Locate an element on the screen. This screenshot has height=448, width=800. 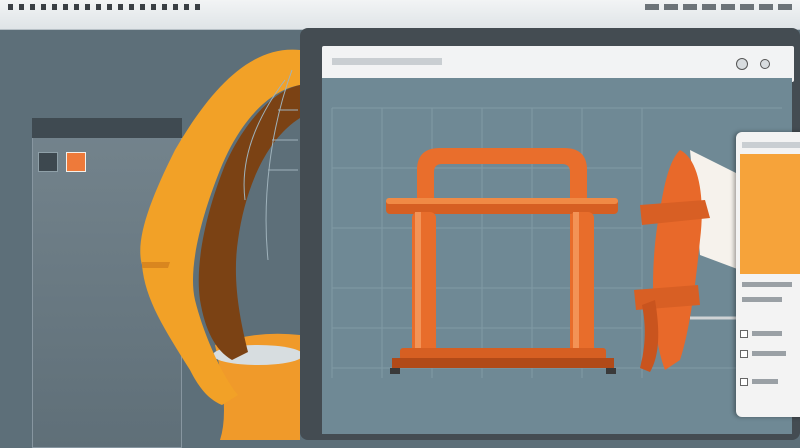
panel-title is located at coordinates (771, 145).